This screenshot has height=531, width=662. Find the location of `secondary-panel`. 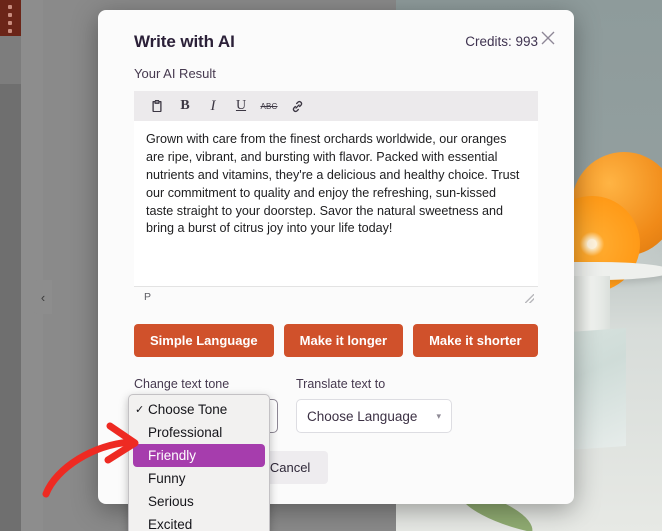

secondary-panel is located at coordinates (32, 265).